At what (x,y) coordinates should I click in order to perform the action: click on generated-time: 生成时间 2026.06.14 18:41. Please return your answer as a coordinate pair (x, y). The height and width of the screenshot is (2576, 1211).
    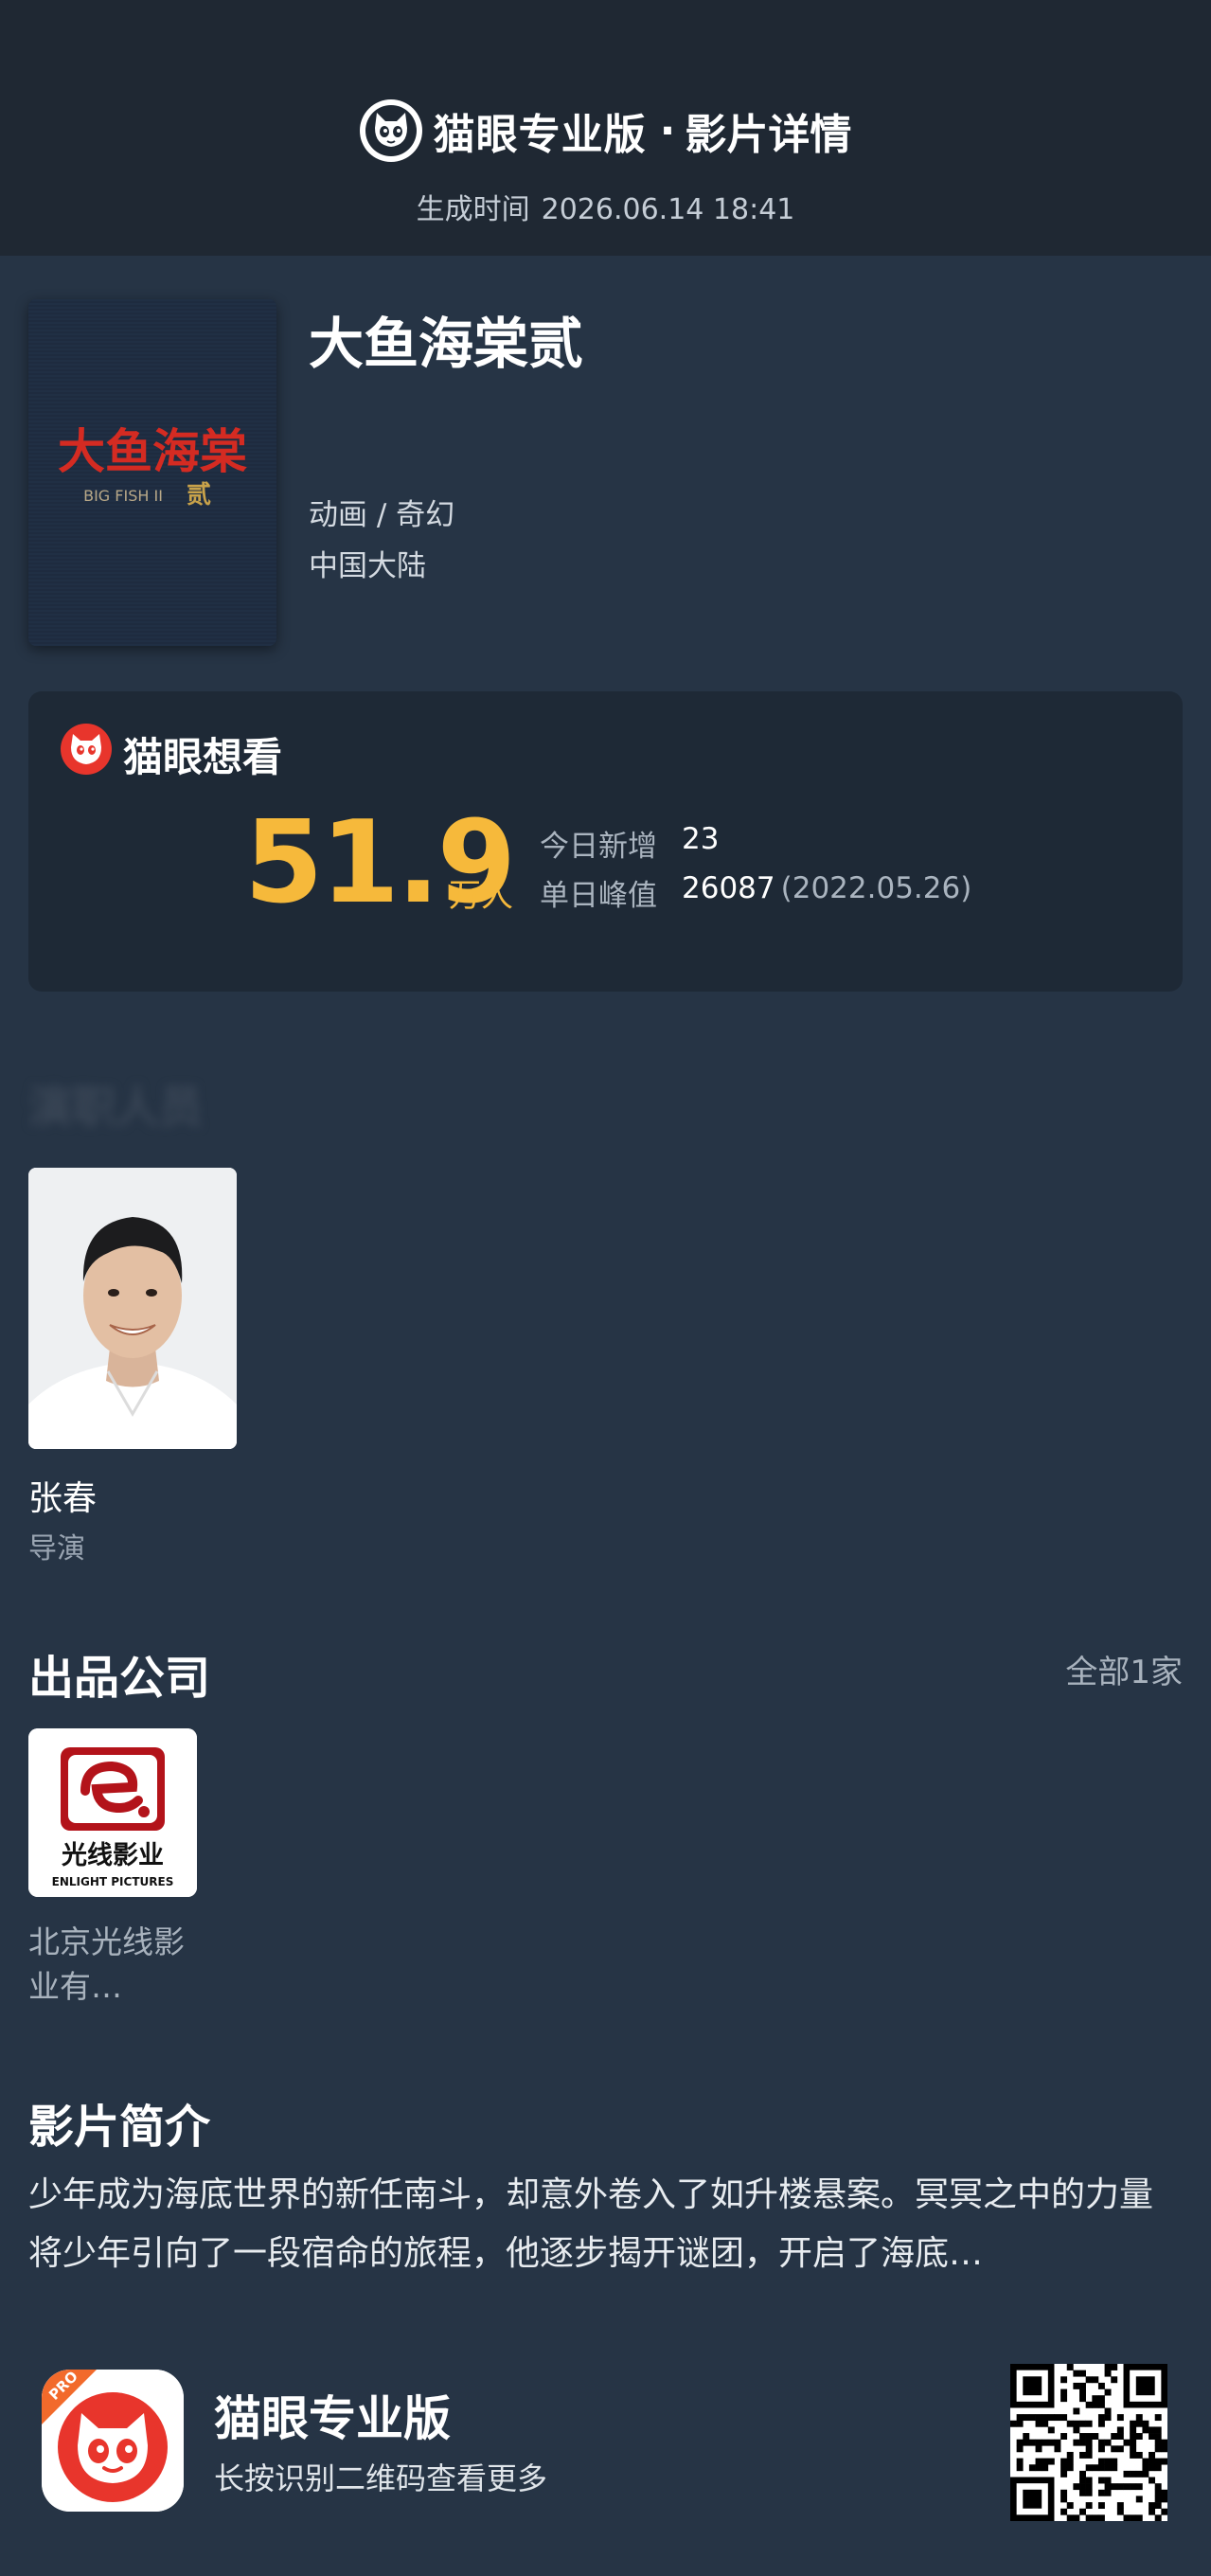
    Looking at the image, I should click on (605, 206).